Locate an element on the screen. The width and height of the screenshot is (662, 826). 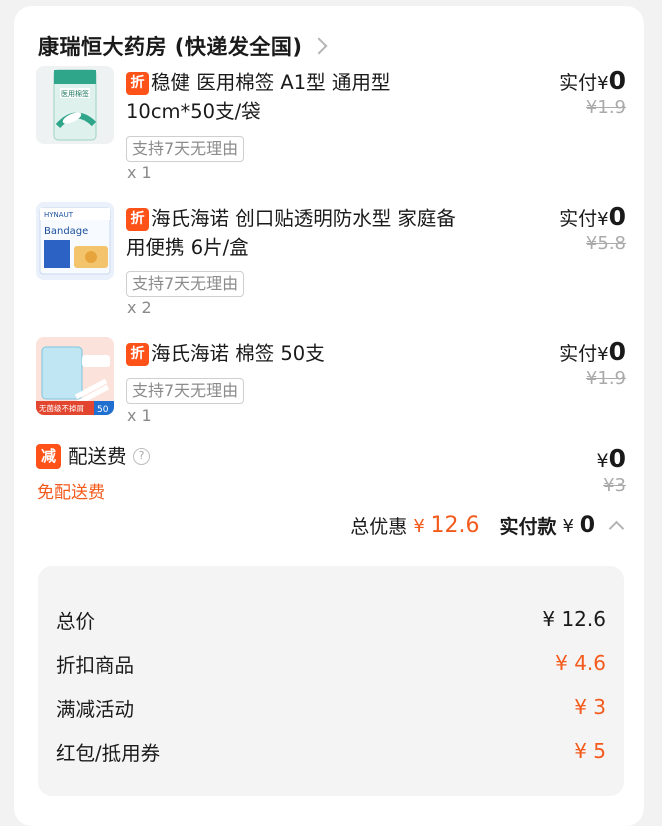
bandage-box-image: HYNAUT Bandage is located at coordinates (75, 241).